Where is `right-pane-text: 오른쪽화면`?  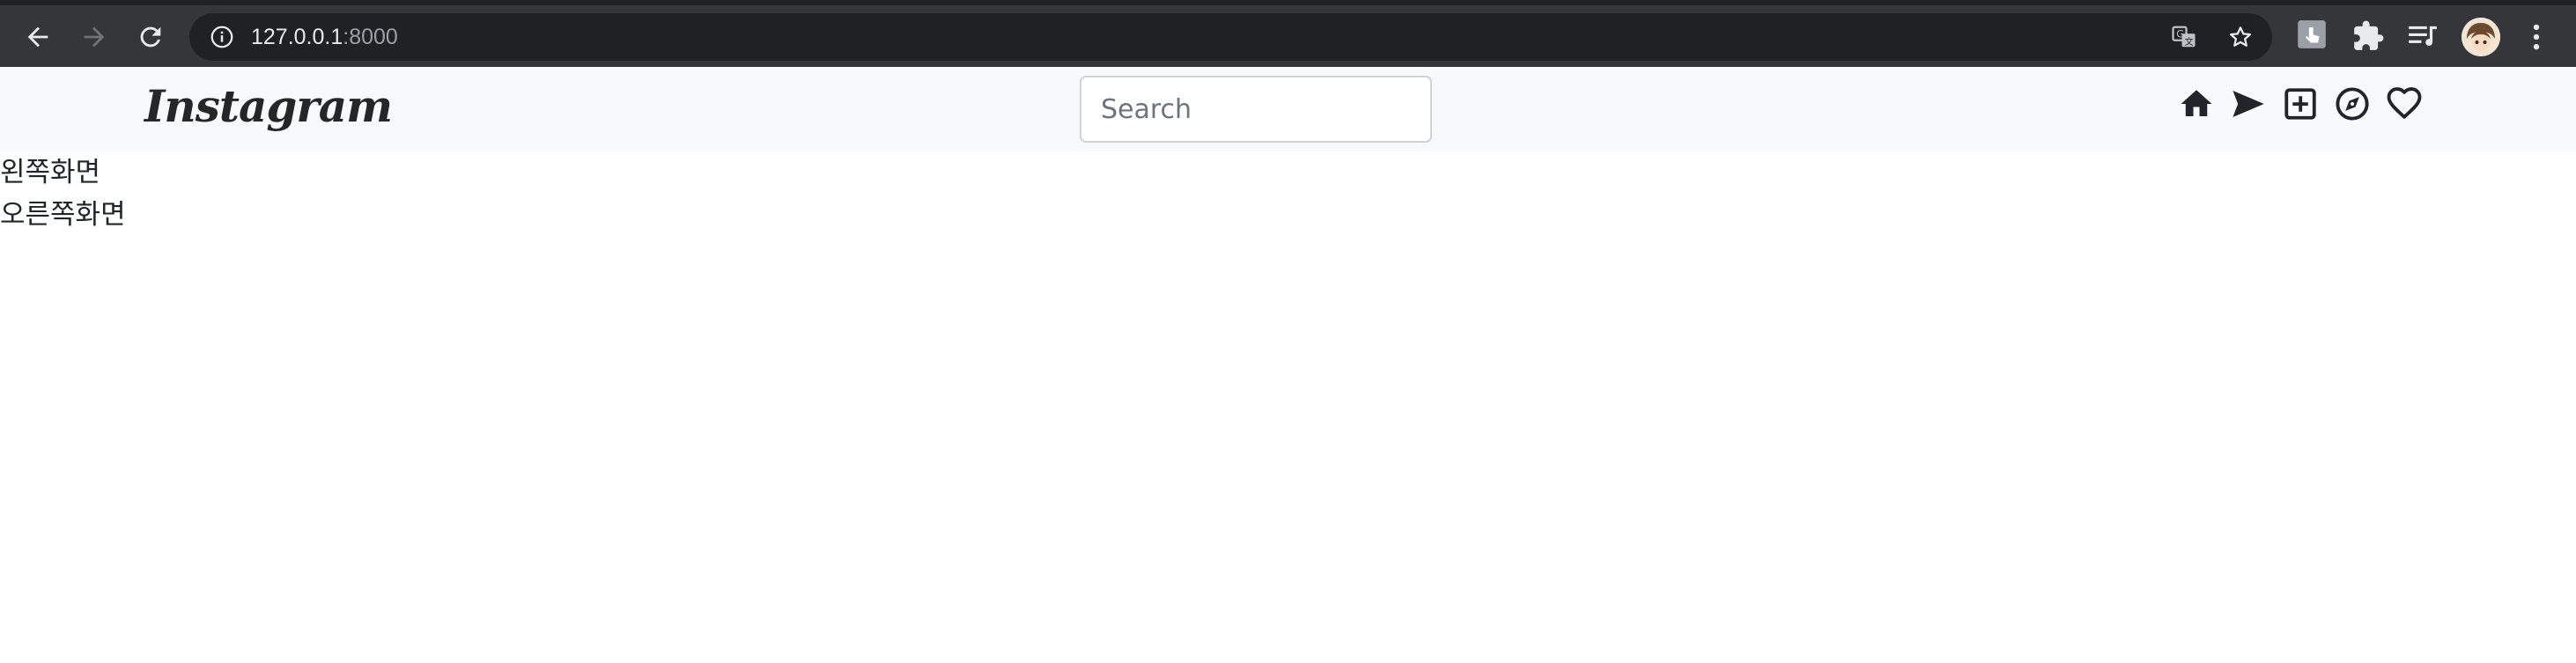 right-pane-text: 오른쪽화면 is located at coordinates (63, 215).